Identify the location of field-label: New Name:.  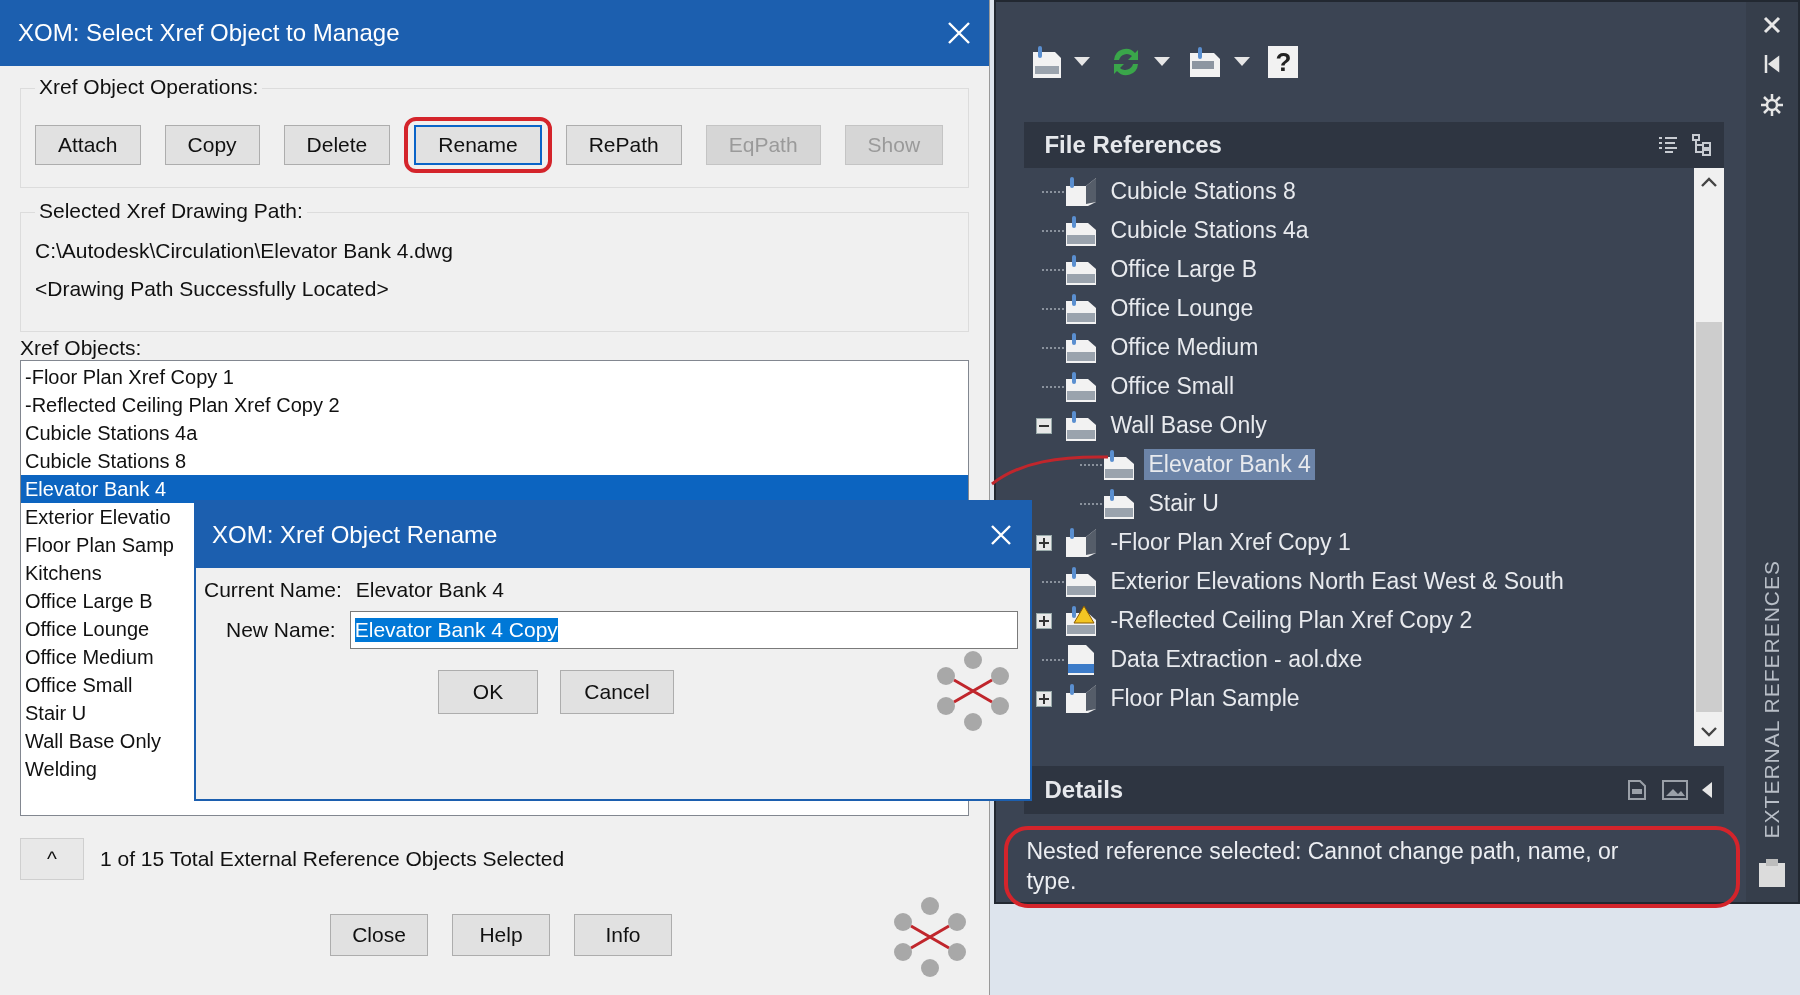
(281, 630).